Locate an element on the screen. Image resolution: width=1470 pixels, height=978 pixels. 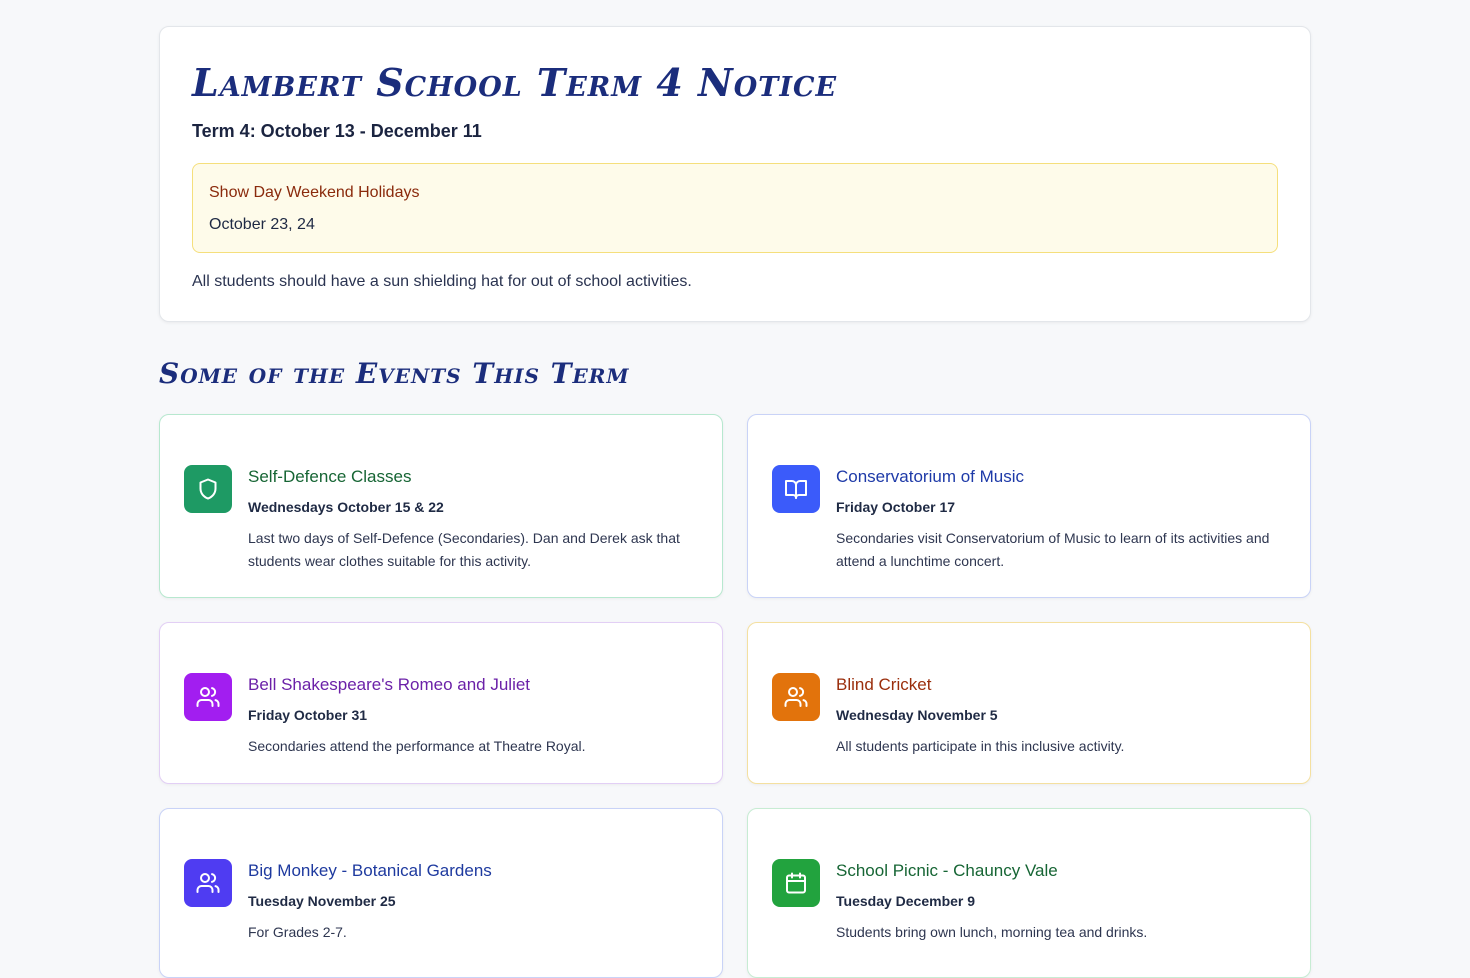
event-title: Blind Cricket is located at coordinates (884, 684).